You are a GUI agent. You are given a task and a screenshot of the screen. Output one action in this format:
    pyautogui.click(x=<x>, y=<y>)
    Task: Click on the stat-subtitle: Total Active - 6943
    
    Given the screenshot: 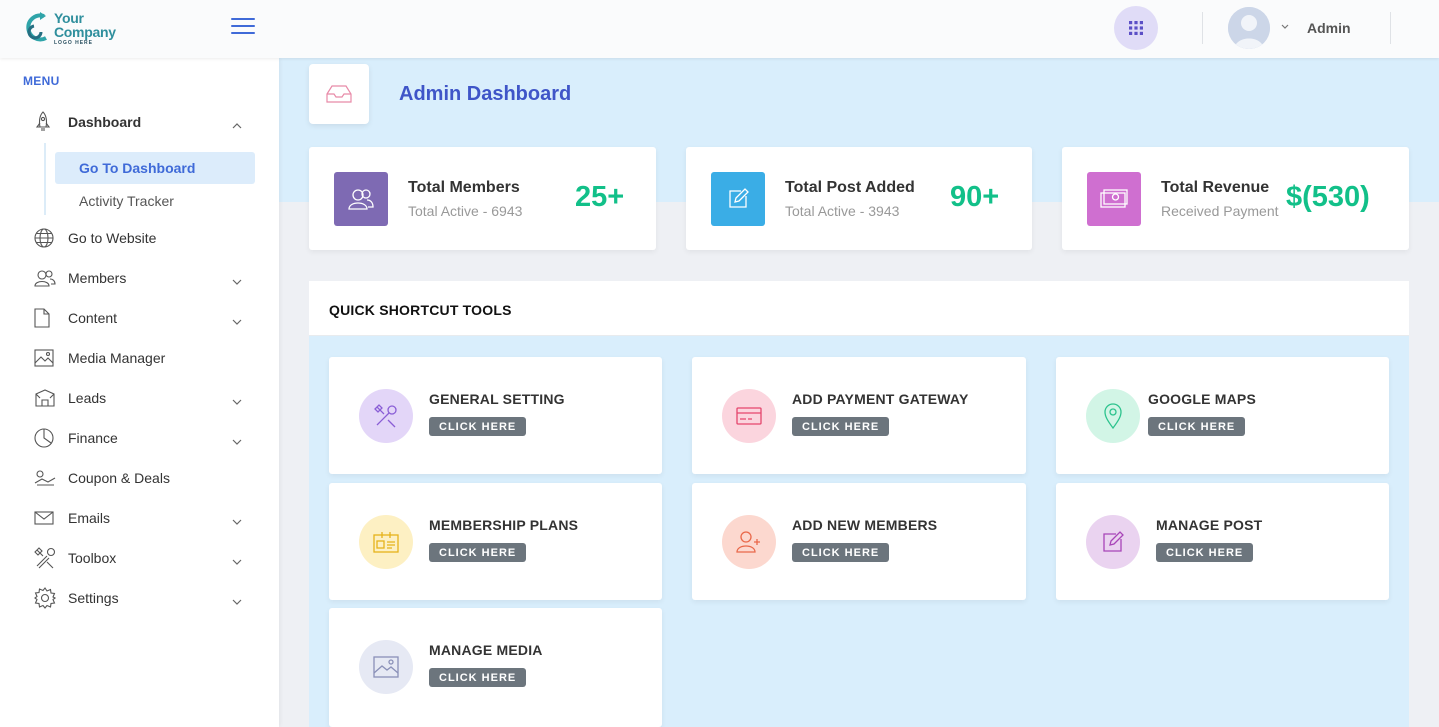 What is the action you would take?
    pyautogui.click(x=465, y=211)
    